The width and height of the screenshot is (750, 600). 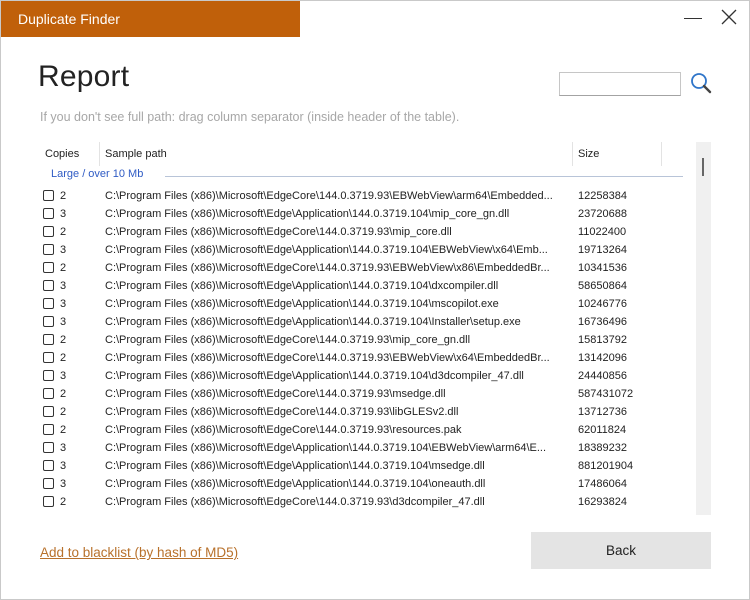 What do you see at coordinates (375, 18) in the screenshot?
I see `title-bar: Duplicate Finder` at bounding box center [375, 18].